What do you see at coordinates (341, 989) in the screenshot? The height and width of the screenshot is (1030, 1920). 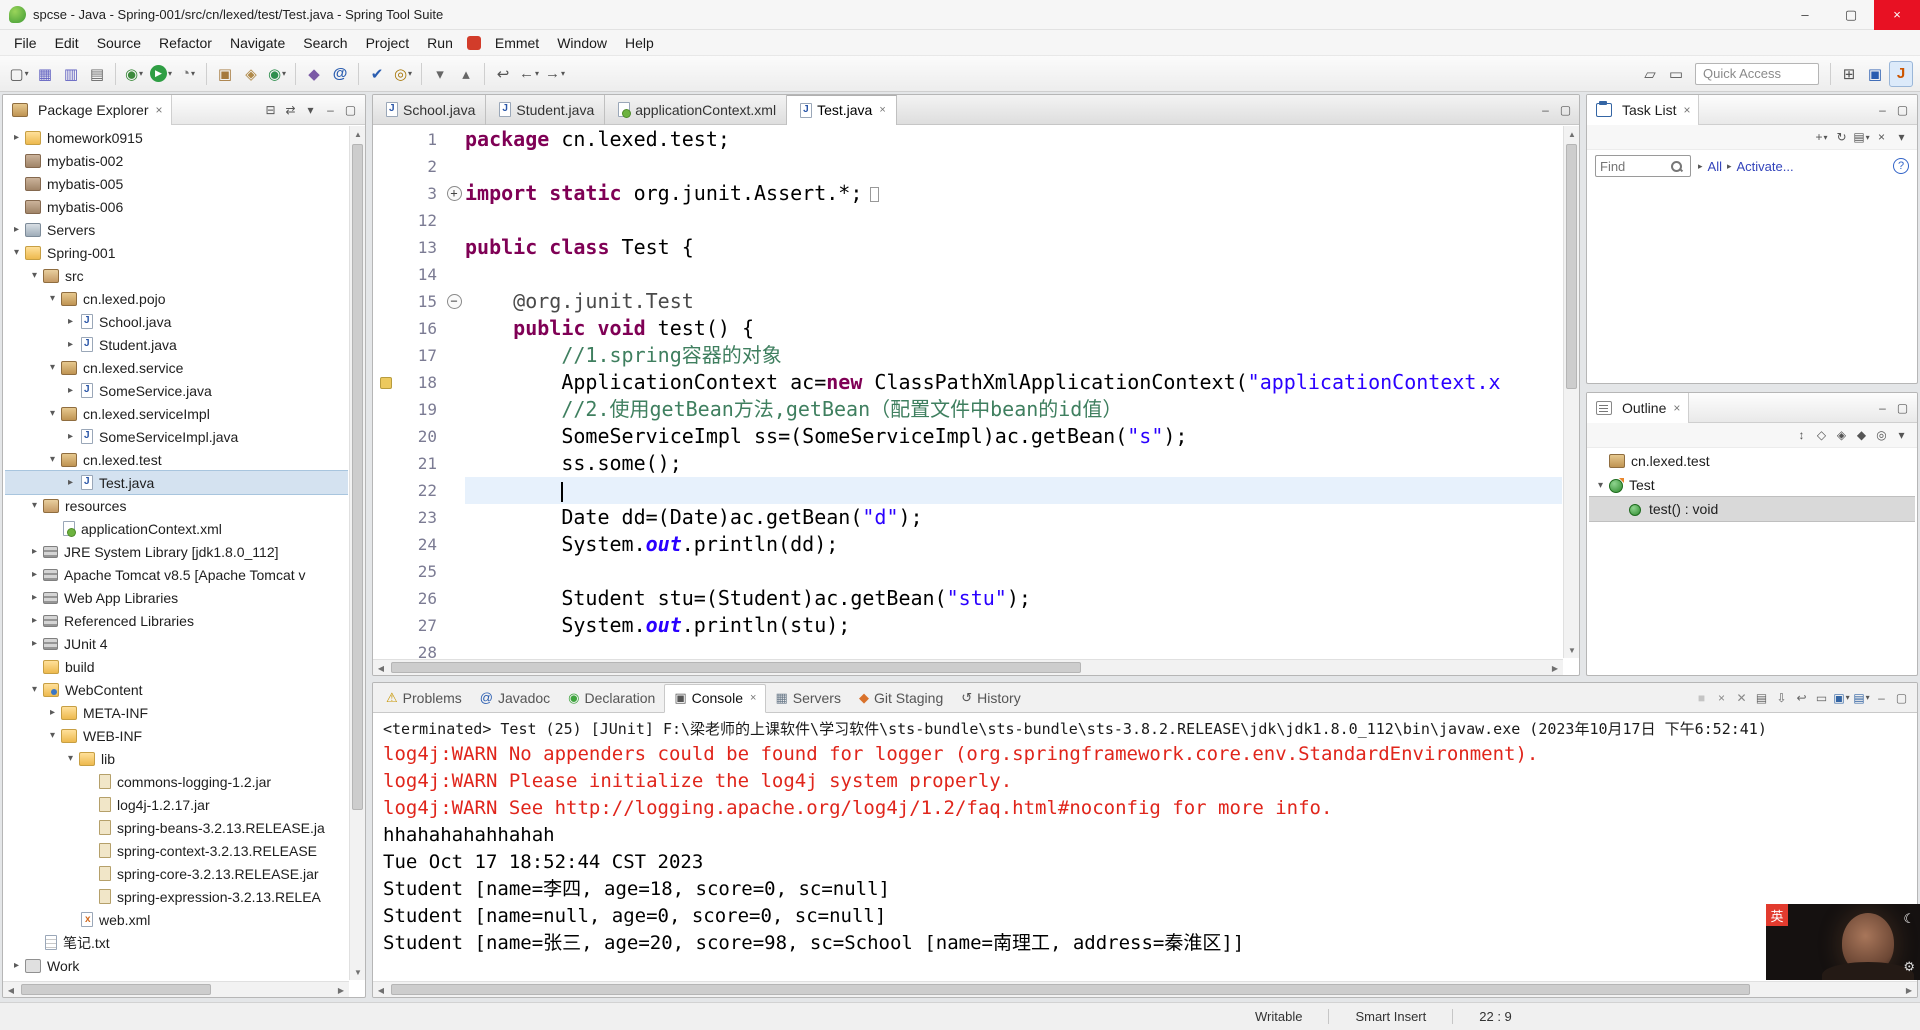 I see `scroll-right-icon: ▶` at bounding box center [341, 989].